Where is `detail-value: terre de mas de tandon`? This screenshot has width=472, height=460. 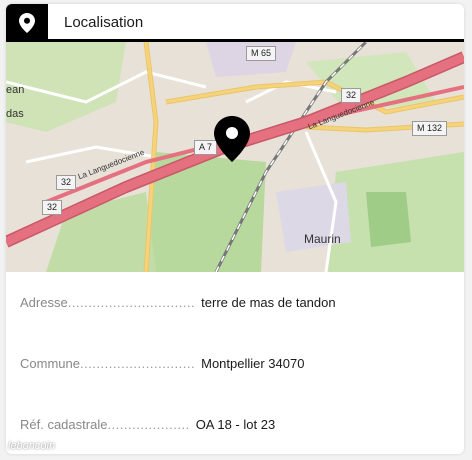 detail-value: terre de mas de tandon is located at coordinates (268, 302).